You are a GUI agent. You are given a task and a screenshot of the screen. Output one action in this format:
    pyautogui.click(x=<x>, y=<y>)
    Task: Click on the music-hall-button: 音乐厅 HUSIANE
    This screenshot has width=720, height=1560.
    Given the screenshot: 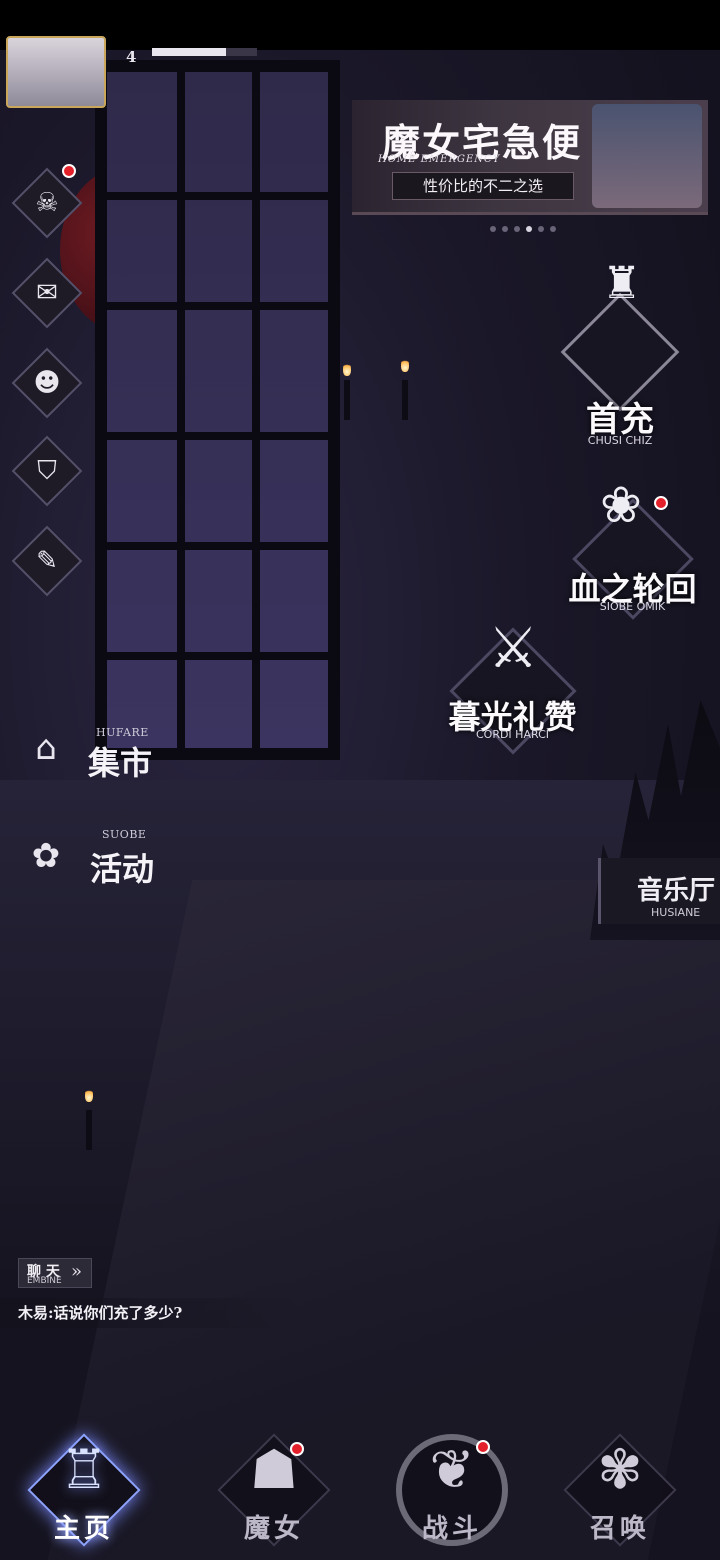 What is the action you would take?
    pyautogui.click(x=659, y=891)
    